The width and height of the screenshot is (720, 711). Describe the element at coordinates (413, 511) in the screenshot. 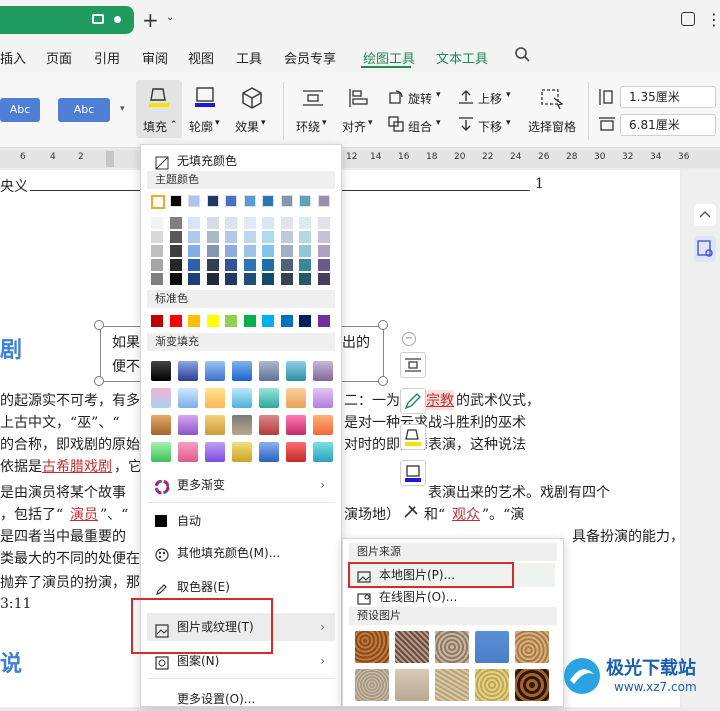

I see `tools-icon` at that location.